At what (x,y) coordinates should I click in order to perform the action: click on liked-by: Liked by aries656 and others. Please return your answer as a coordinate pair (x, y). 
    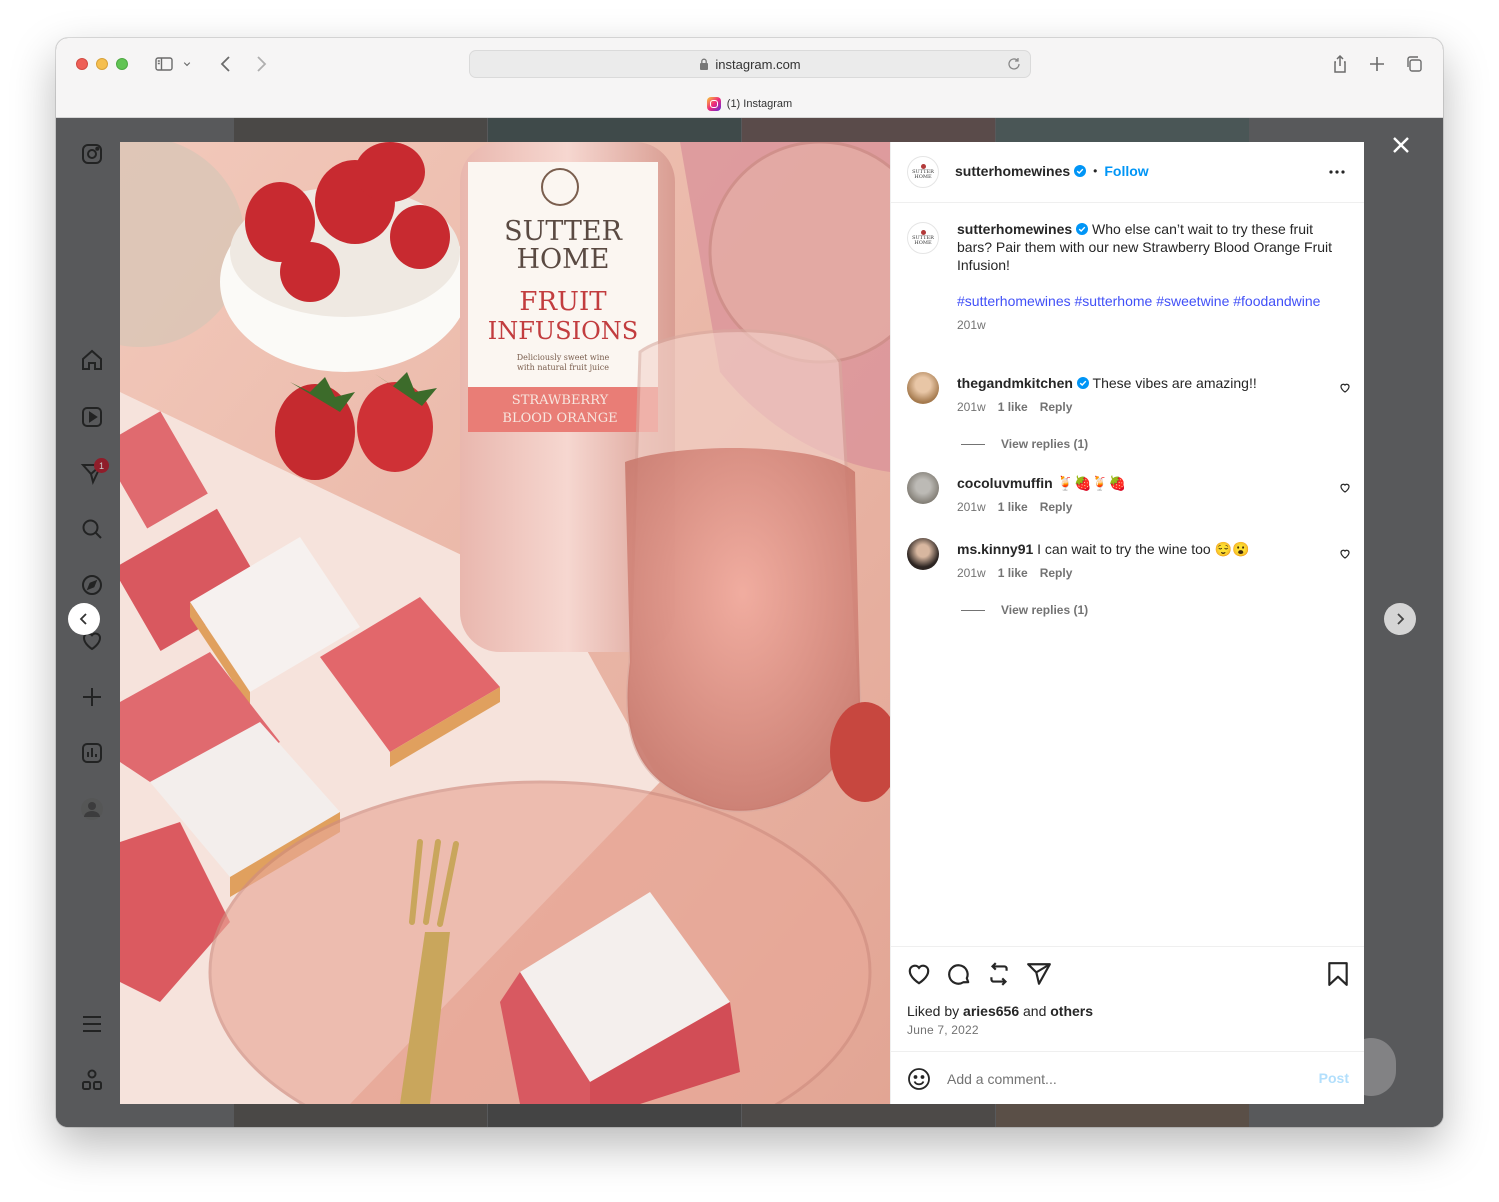
    Looking at the image, I should click on (1000, 1011).